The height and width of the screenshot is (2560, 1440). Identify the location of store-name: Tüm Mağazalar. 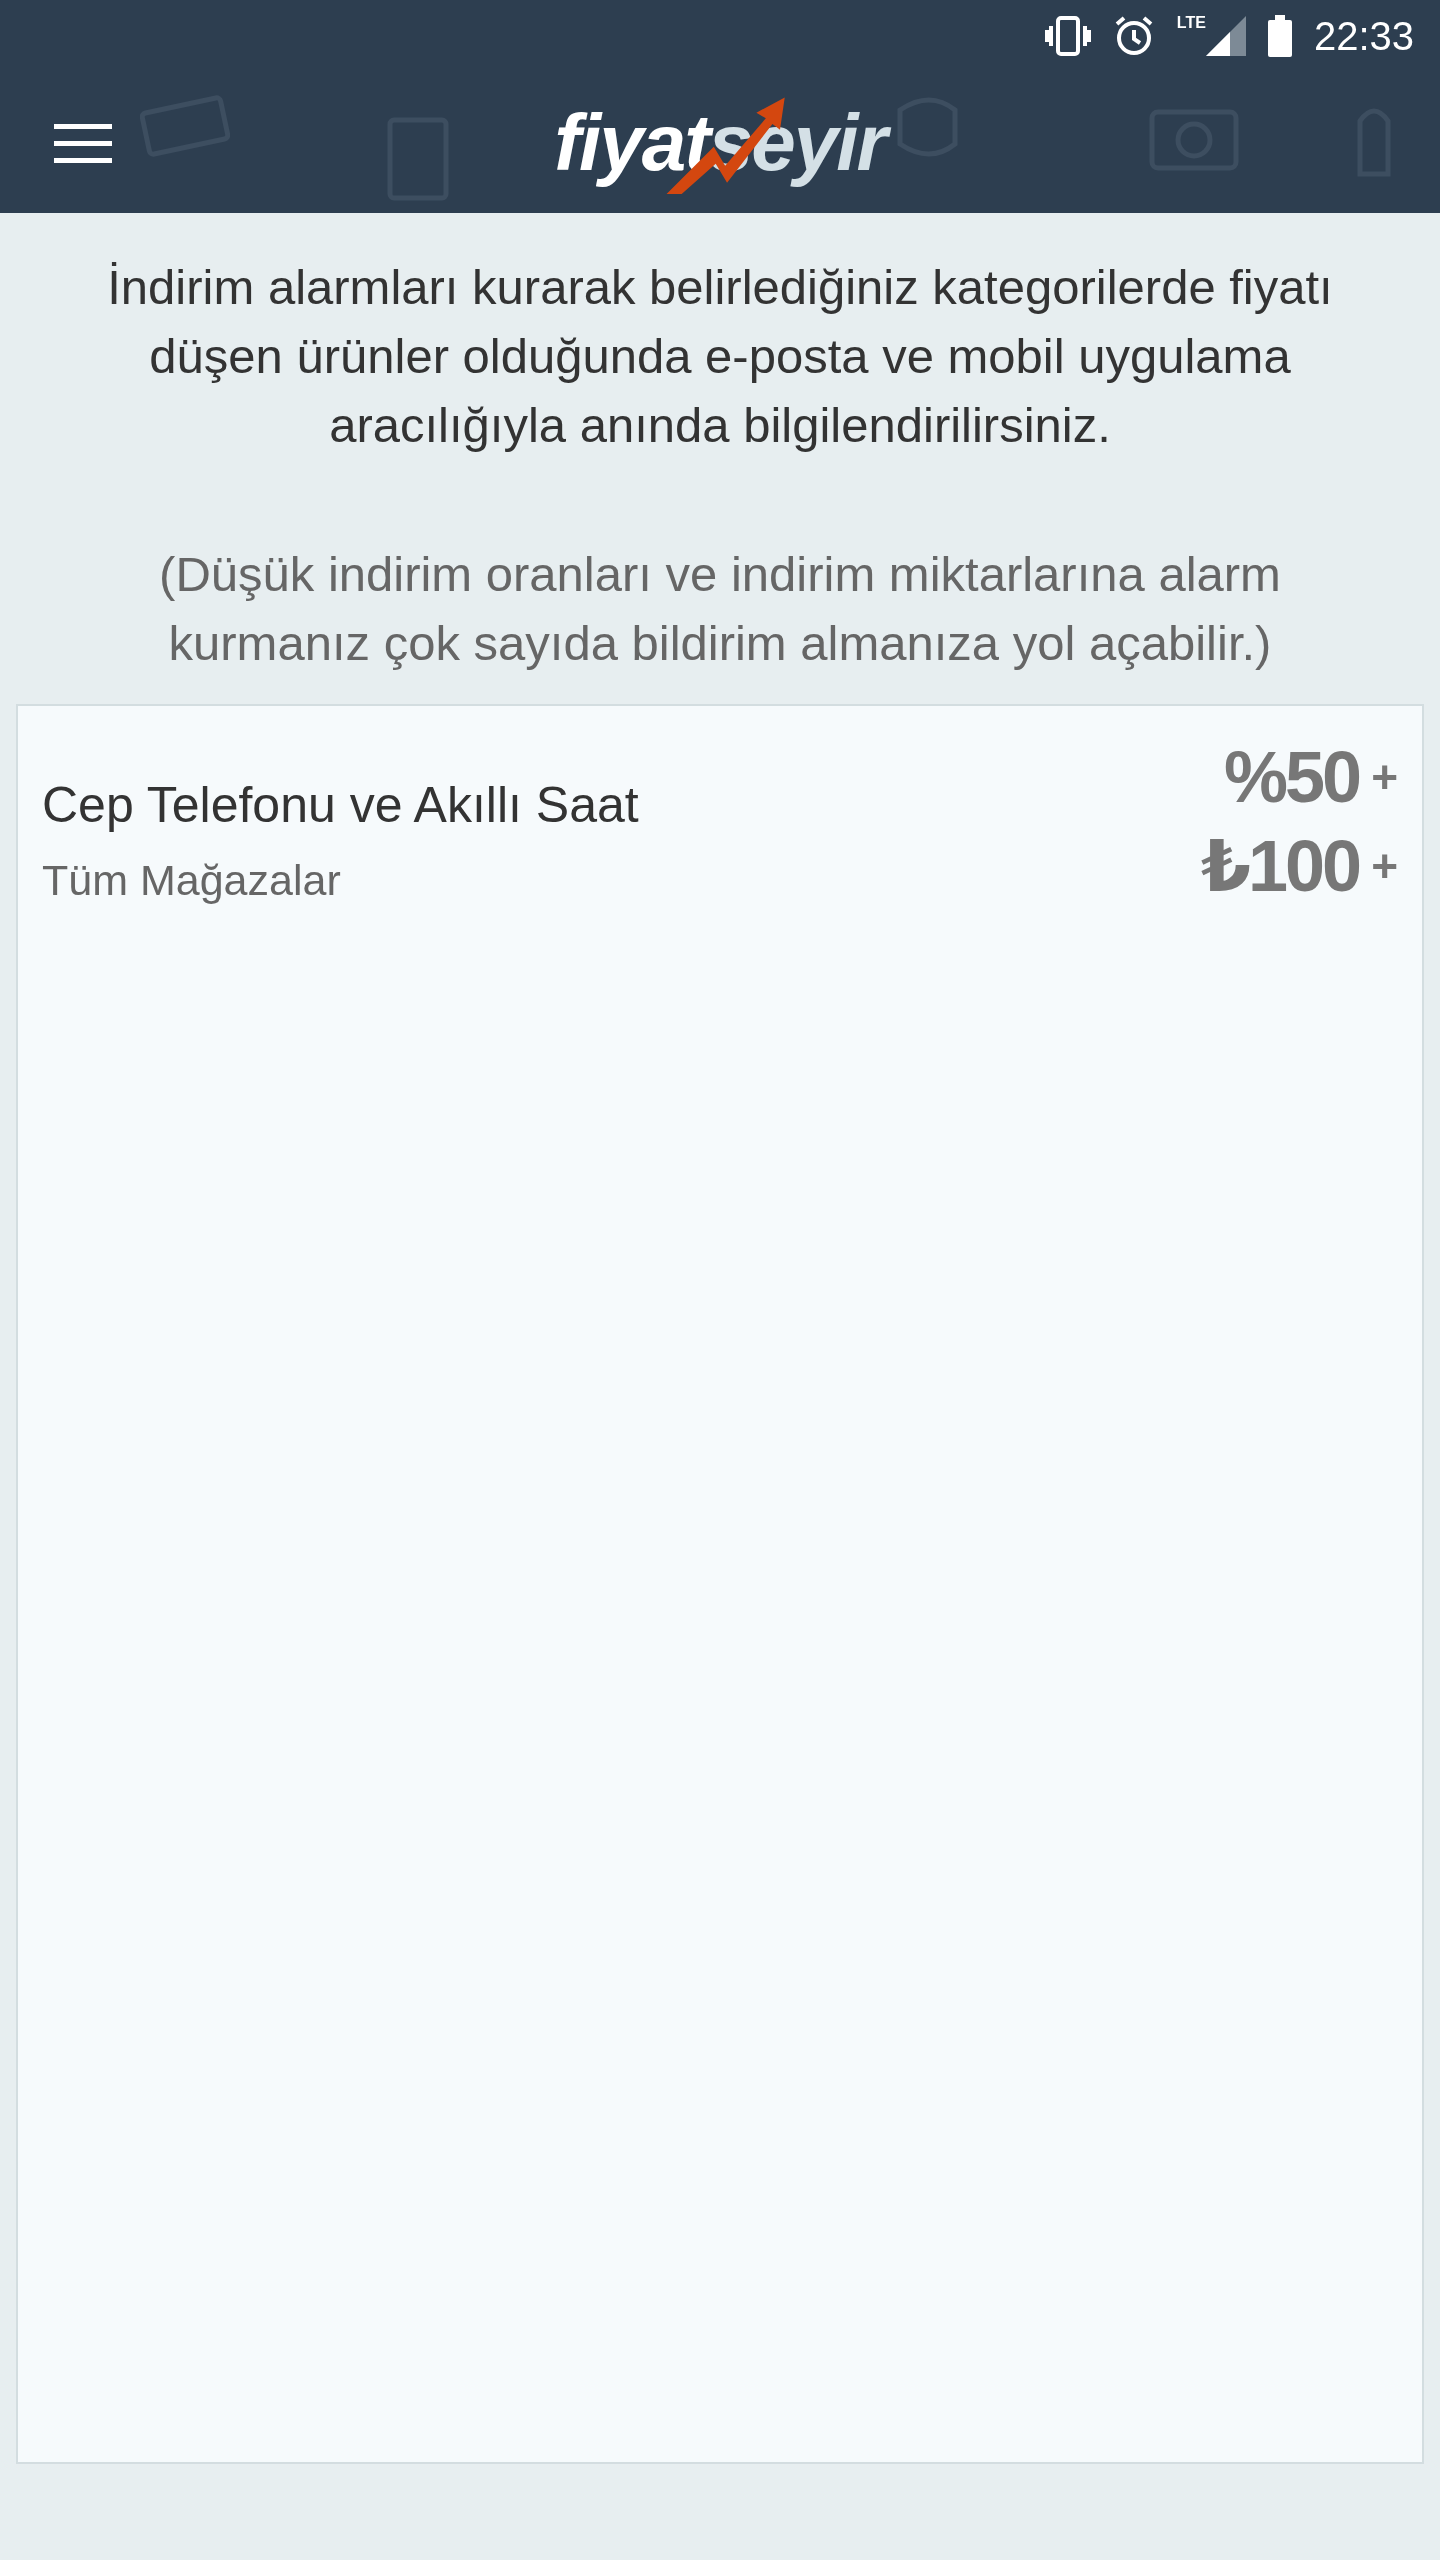
(192, 880).